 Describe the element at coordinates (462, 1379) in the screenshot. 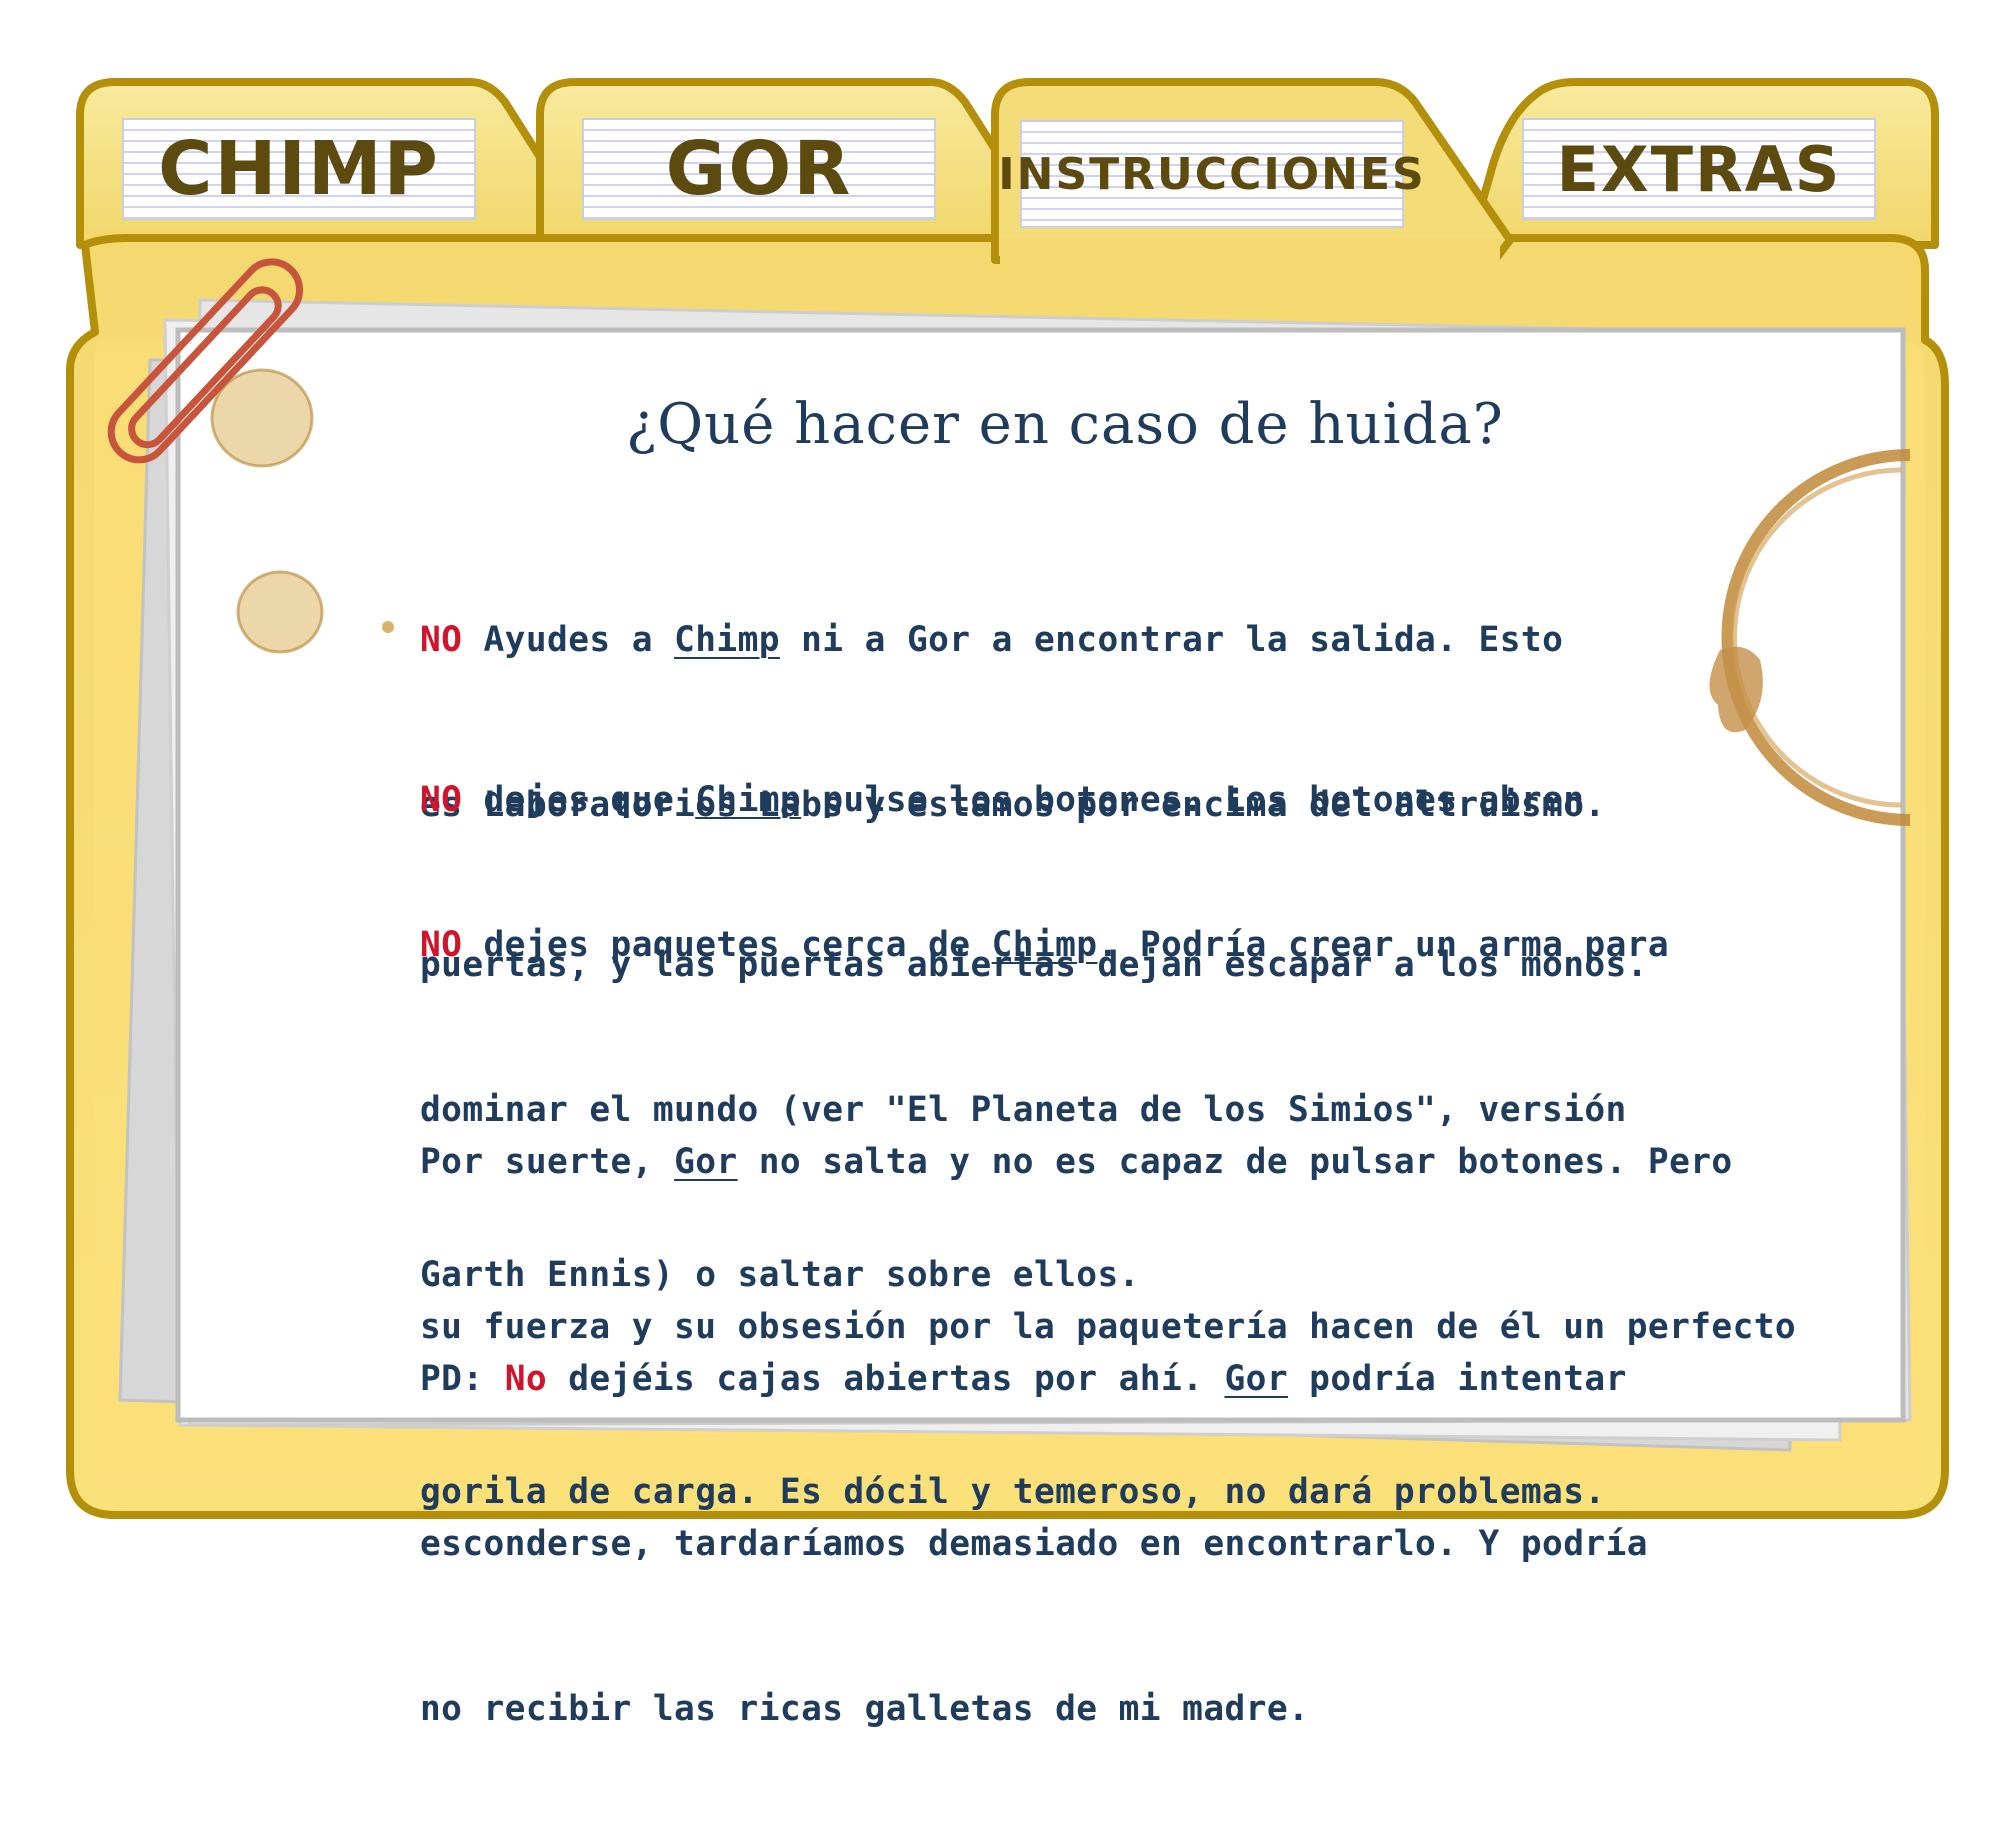

I see `text-segment: PD:` at that location.